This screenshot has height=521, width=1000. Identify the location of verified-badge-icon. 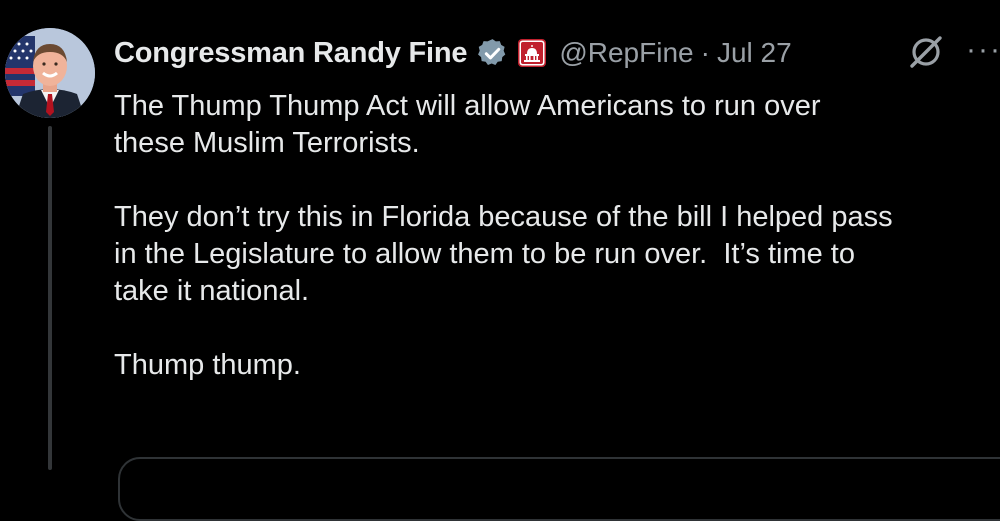
(492, 53).